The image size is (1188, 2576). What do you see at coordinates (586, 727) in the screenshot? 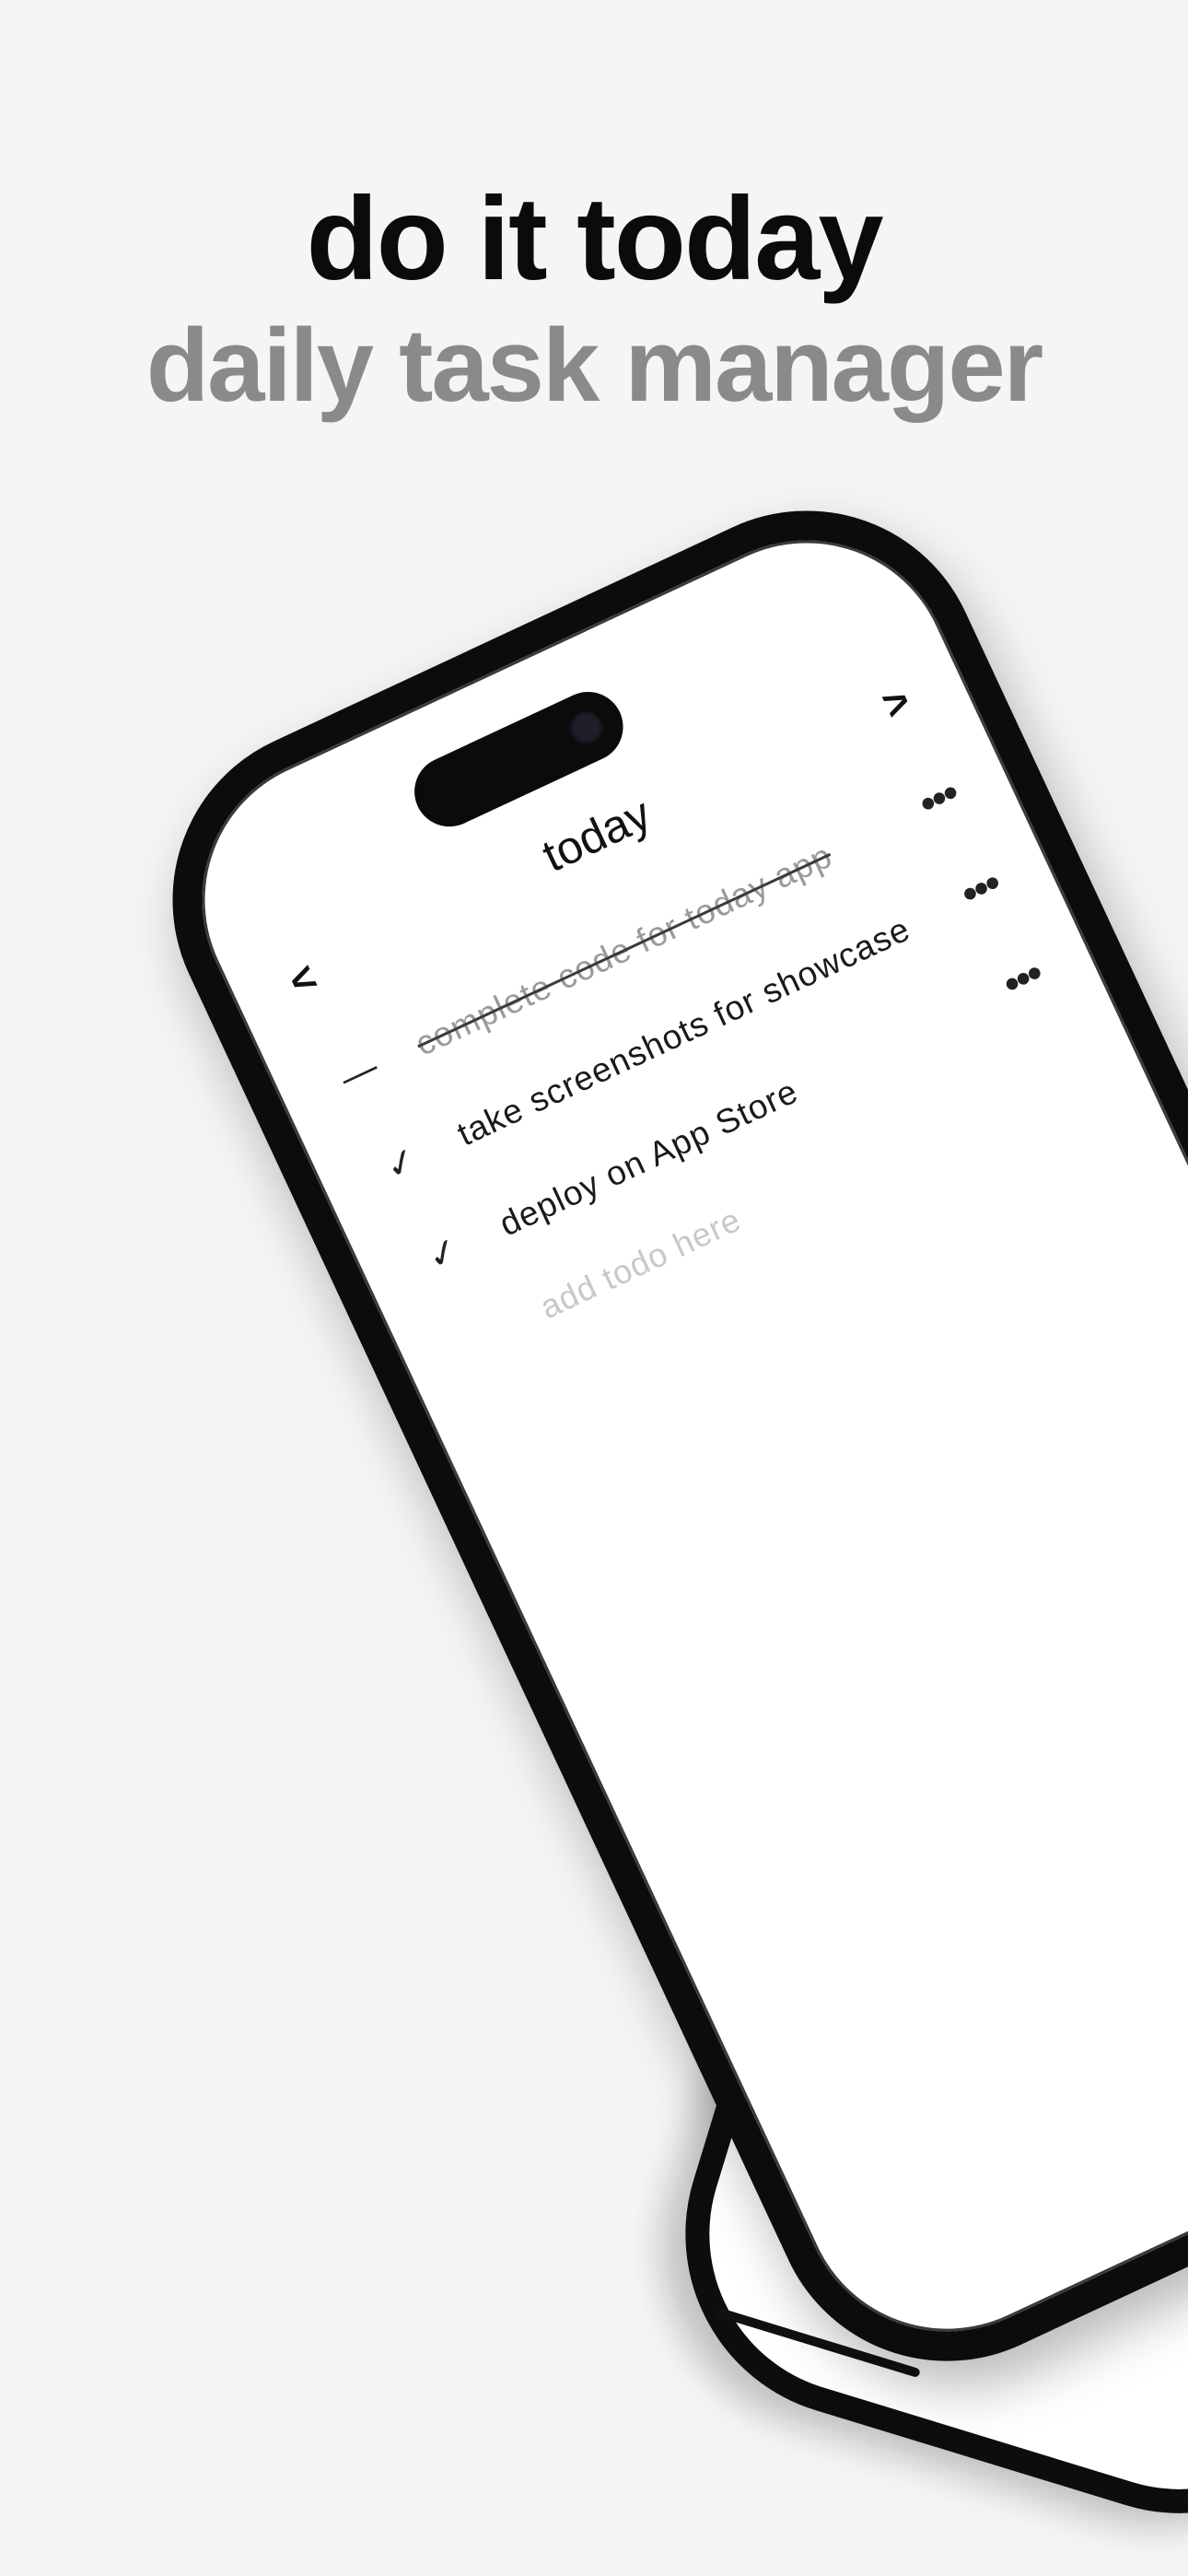
I see `camera-lens` at bounding box center [586, 727].